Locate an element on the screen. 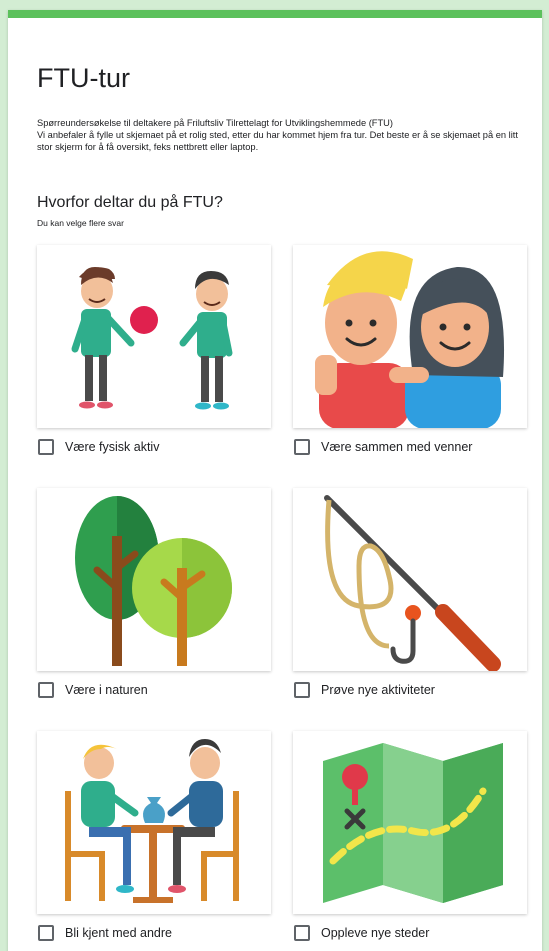  option-row: Være sammen med venner is located at coordinates (410, 447).